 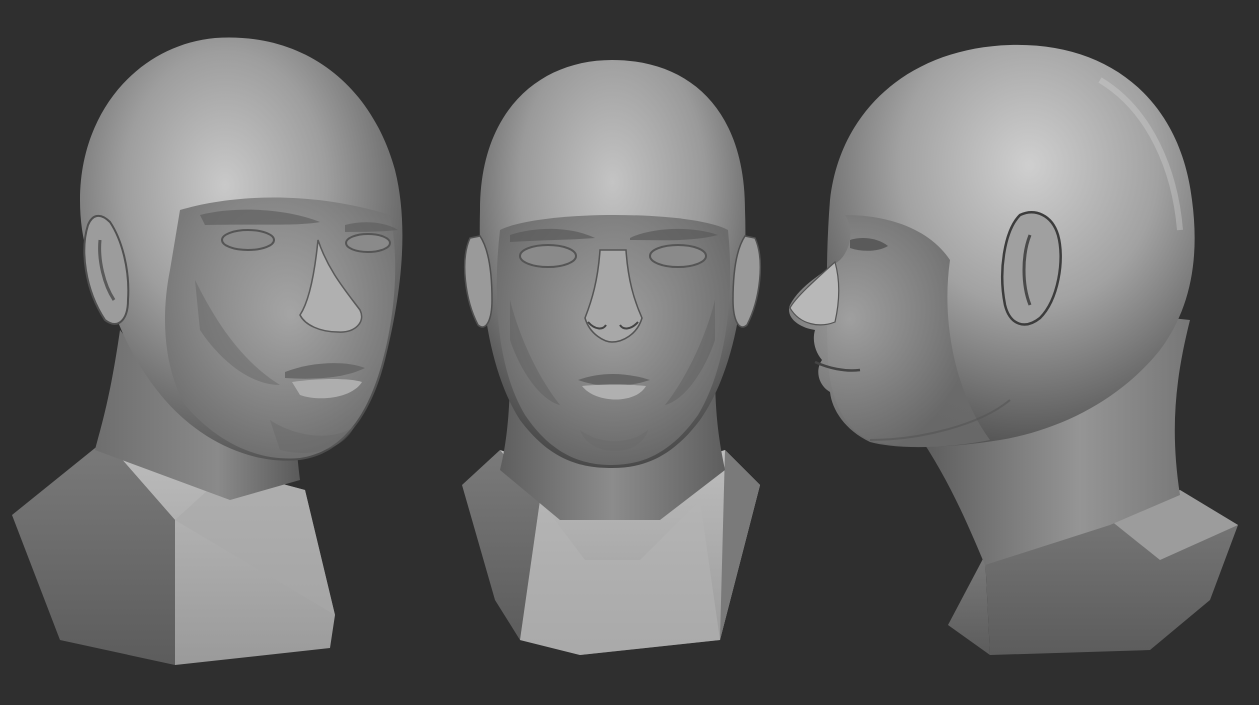 What do you see at coordinates (368, 243) in the screenshot?
I see `three-quarter-right-eye` at bounding box center [368, 243].